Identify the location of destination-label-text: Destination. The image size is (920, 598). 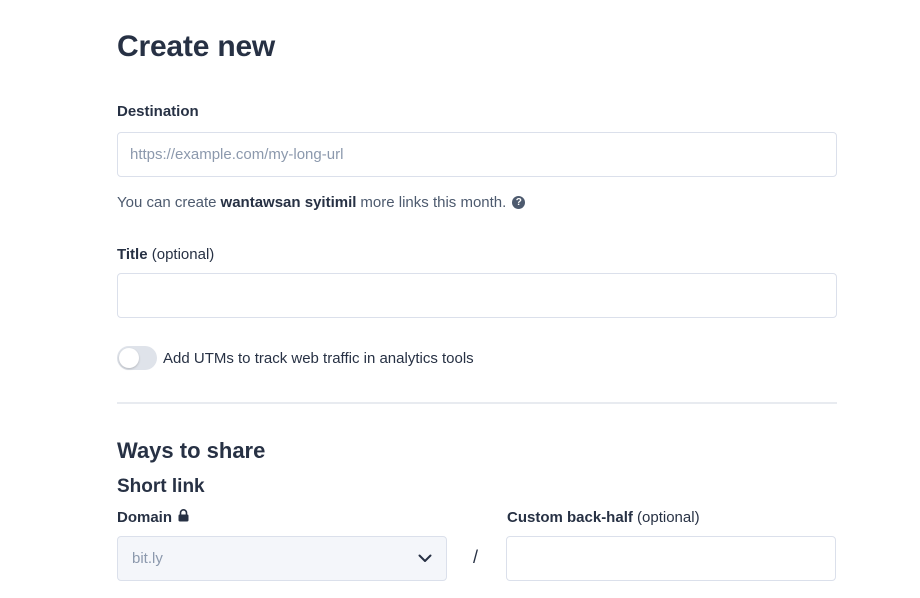
(158, 111).